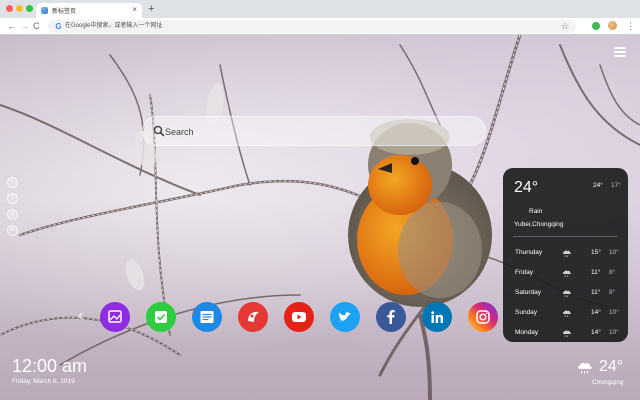 This screenshot has height=400, width=640. I want to click on clock-time: 12:00 am, so click(50, 366).